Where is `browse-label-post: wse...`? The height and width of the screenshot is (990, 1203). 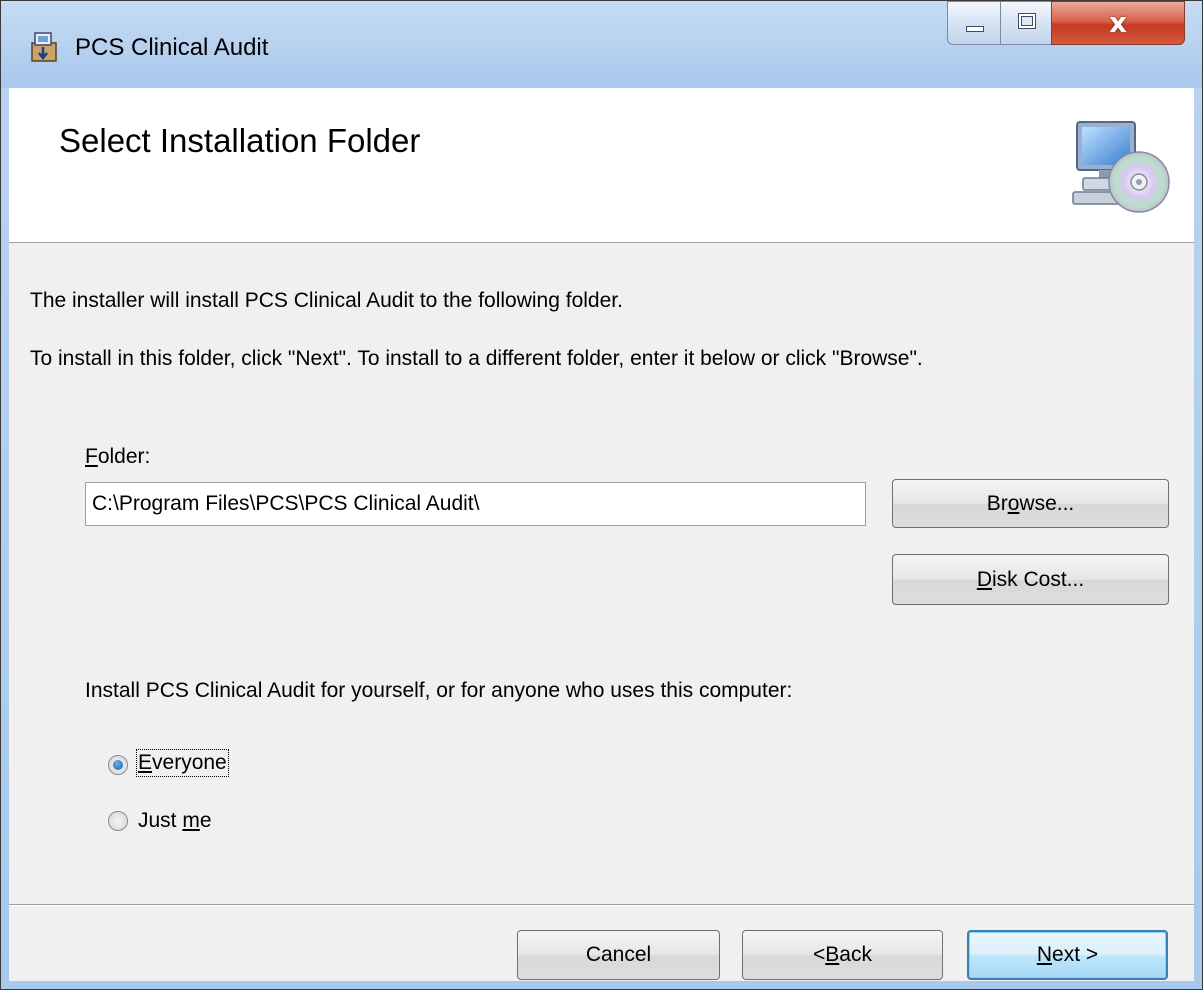 browse-label-post: wse... is located at coordinates (1047, 503).